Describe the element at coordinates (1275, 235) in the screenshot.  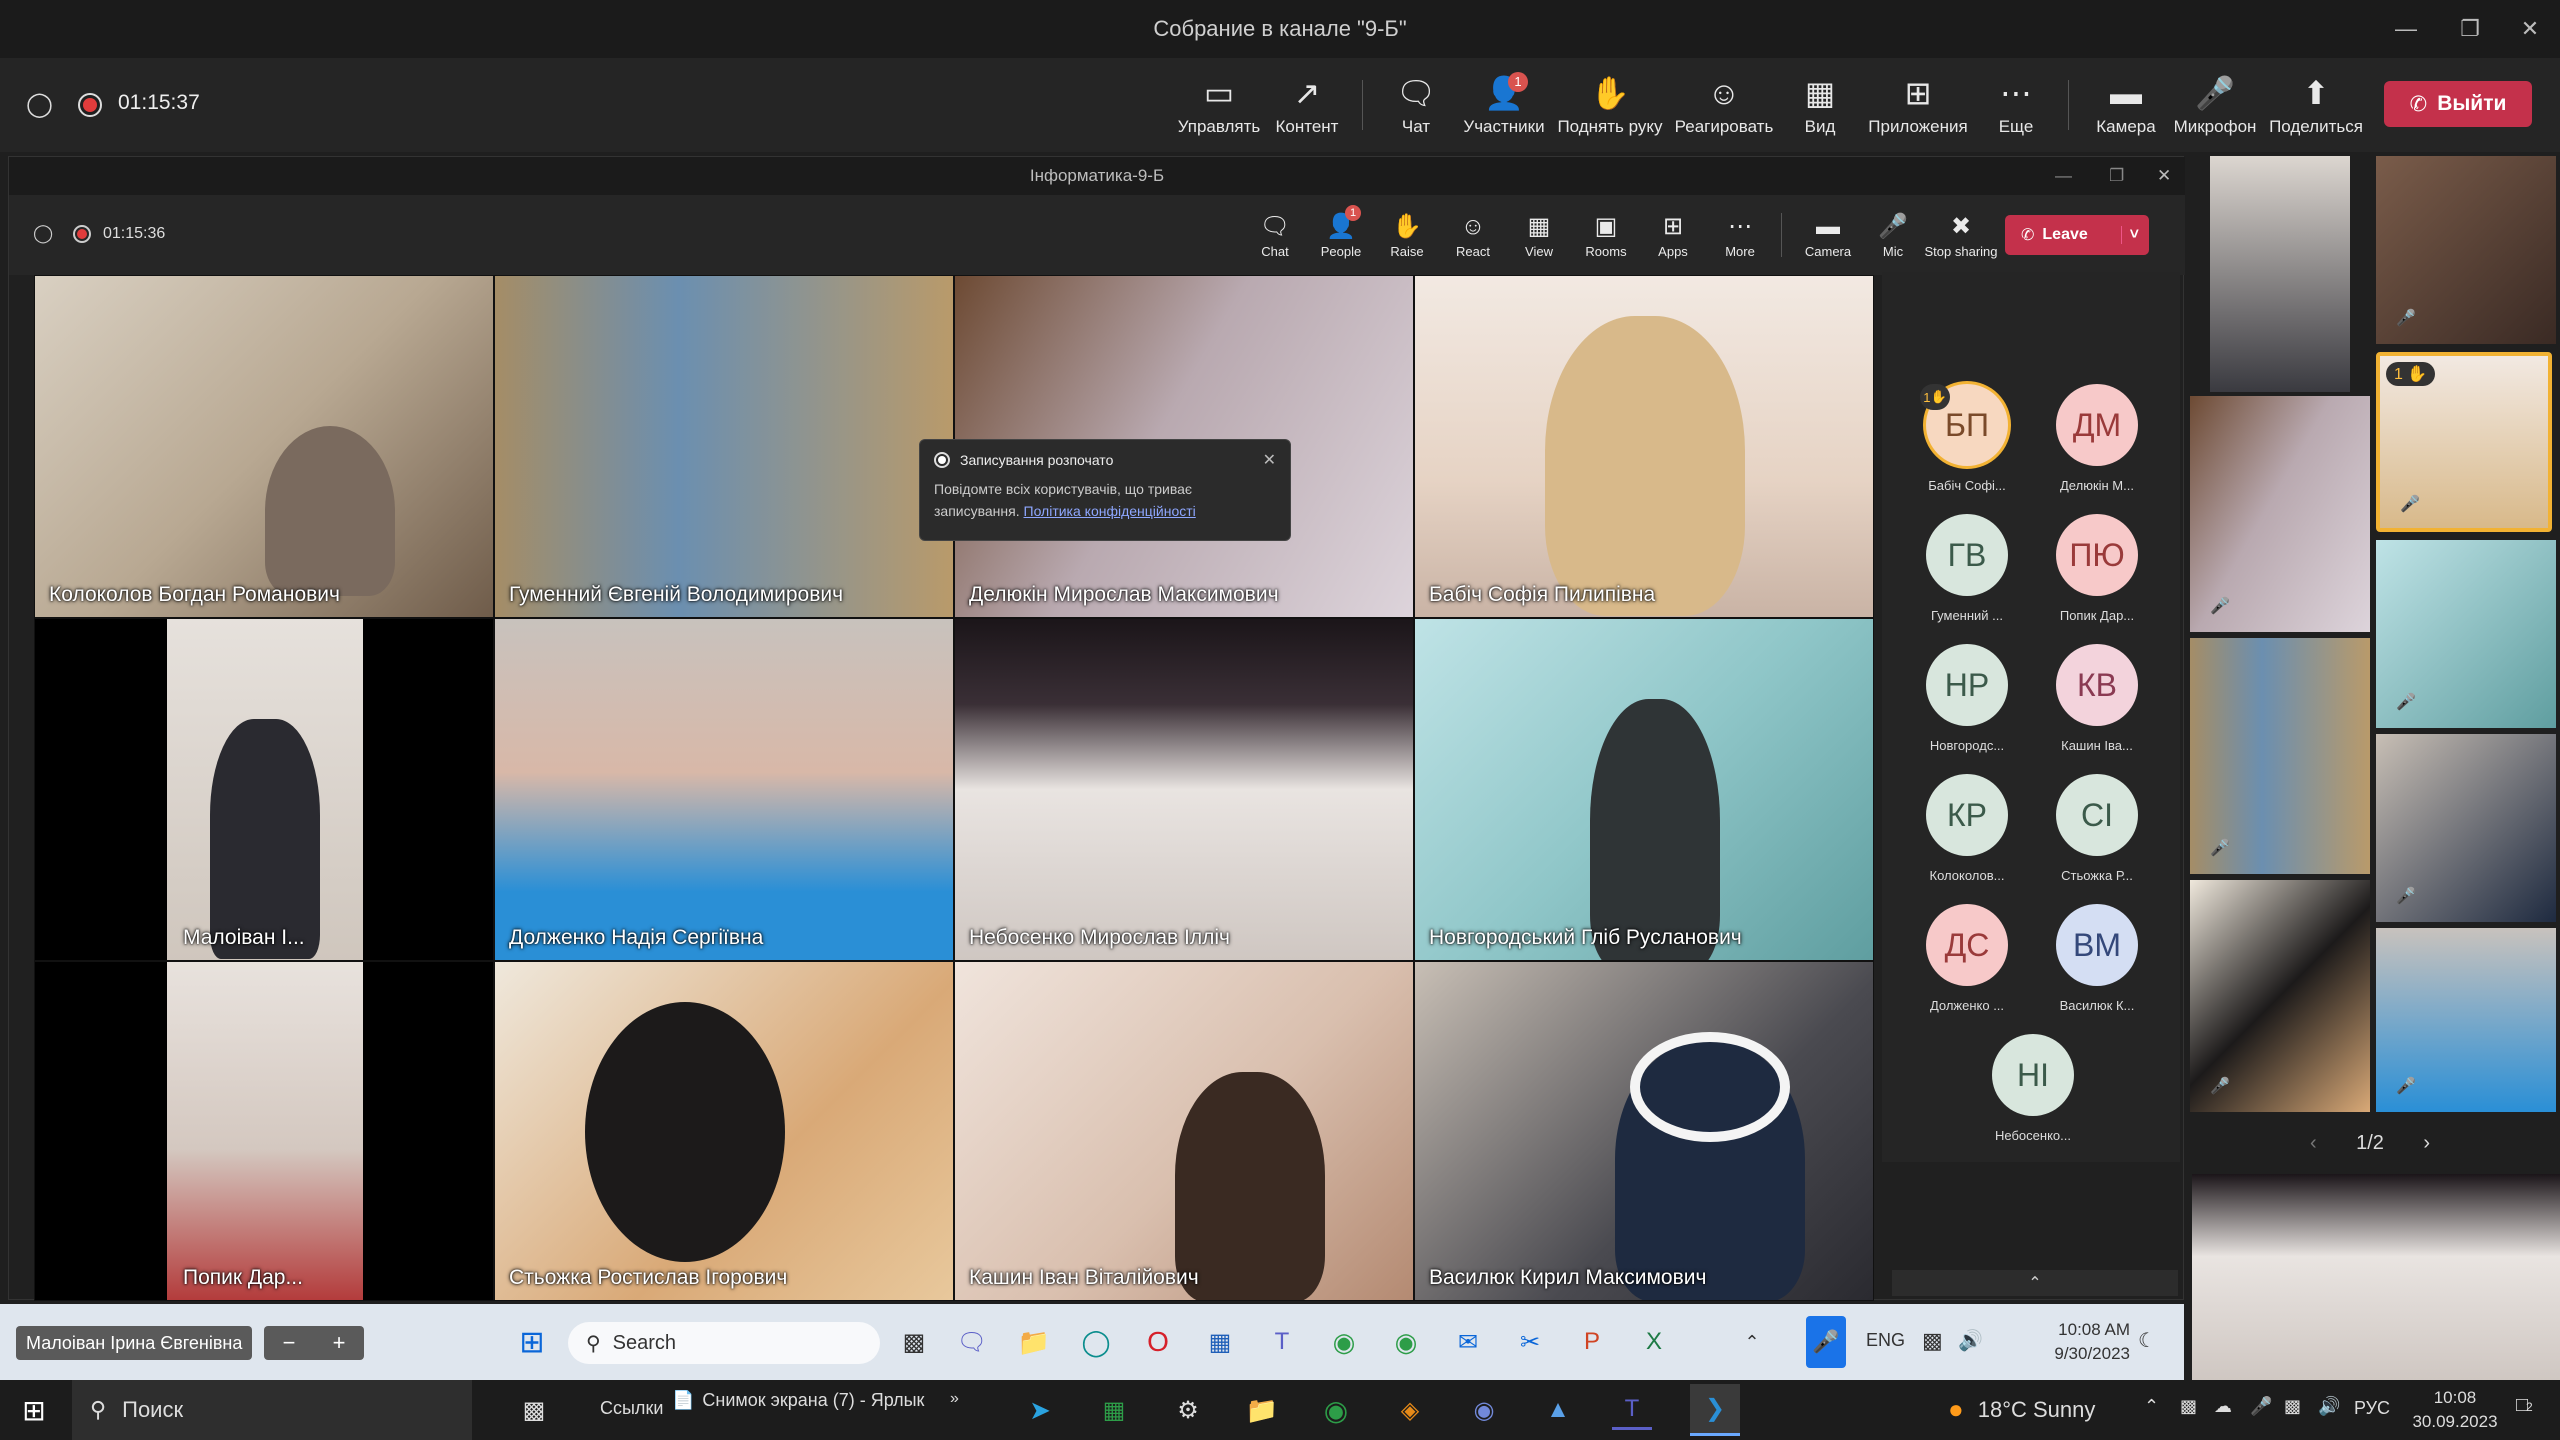
I see `inner-chat: 🗨 Chat` at that location.